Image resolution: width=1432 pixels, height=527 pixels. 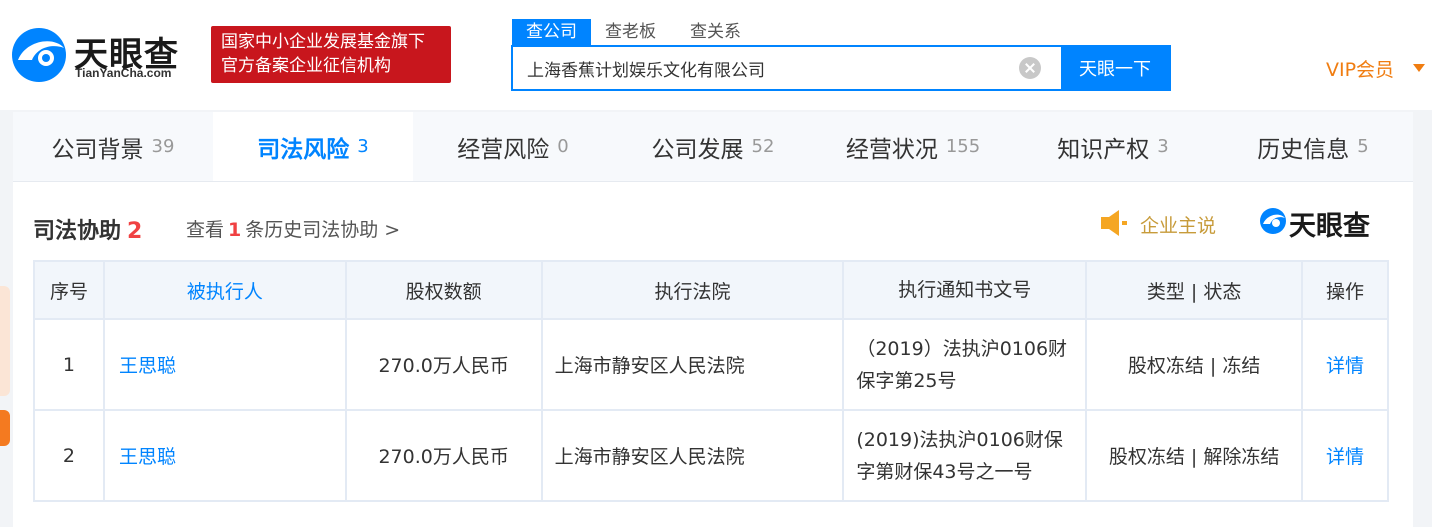 I want to click on search-input, so click(x=766, y=68).